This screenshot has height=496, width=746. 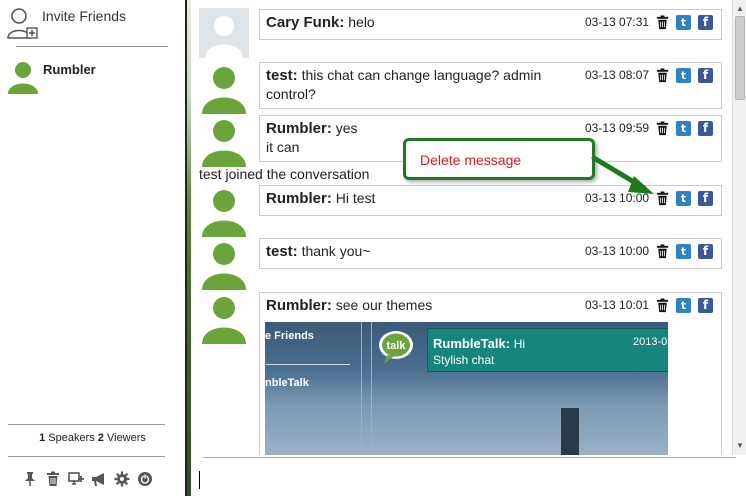 I want to click on message-time: 03-13 10:01, so click(x=617, y=305).